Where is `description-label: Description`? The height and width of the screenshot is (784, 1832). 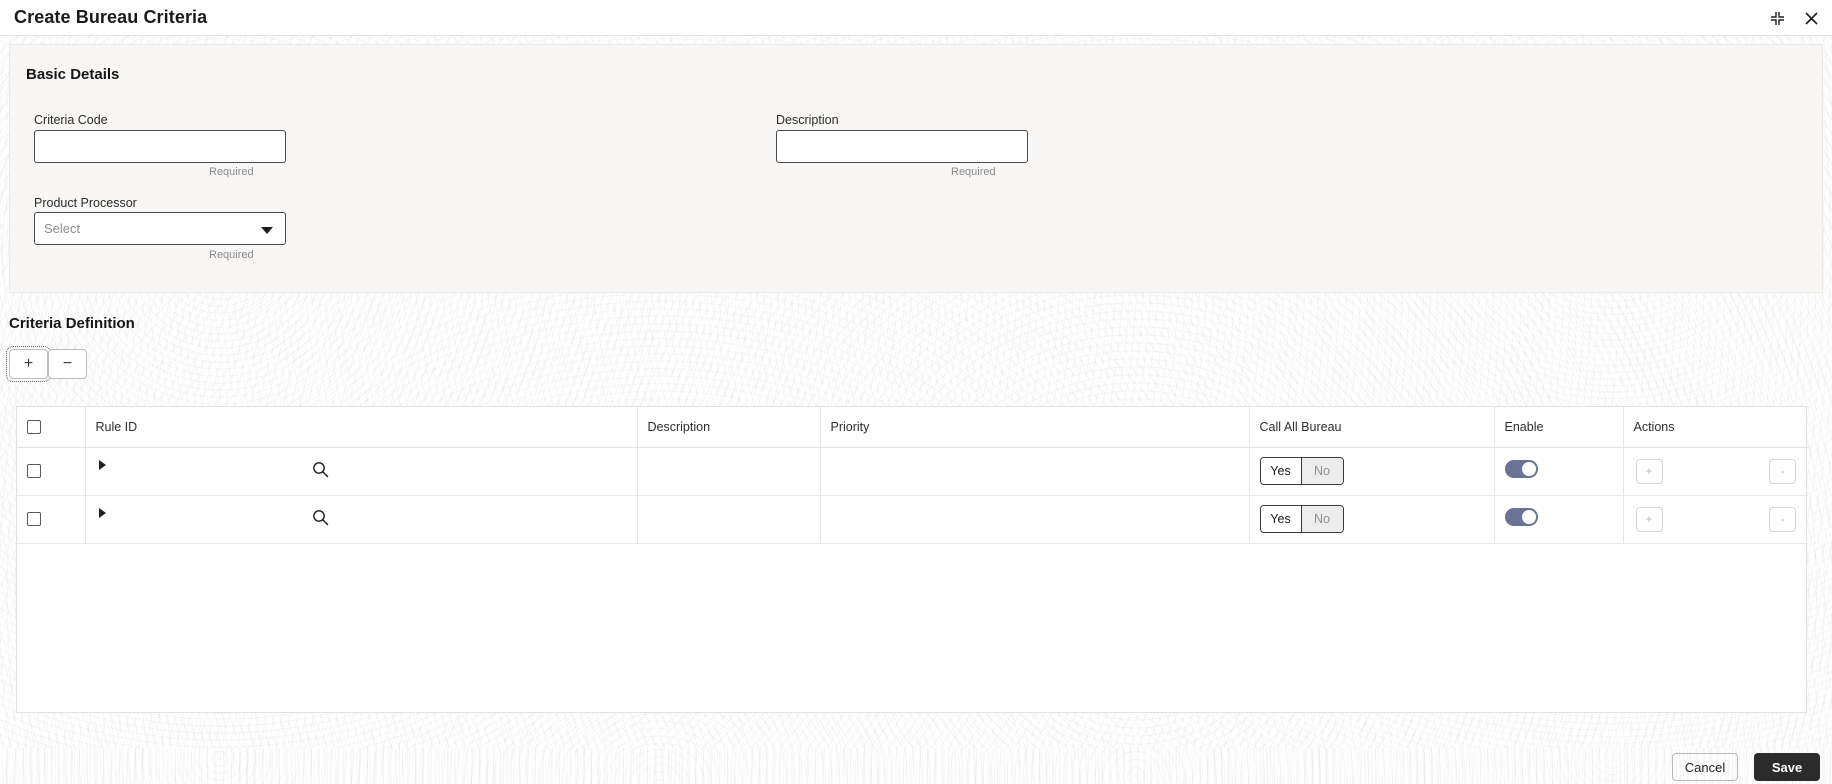
description-label: Description is located at coordinates (807, 120).